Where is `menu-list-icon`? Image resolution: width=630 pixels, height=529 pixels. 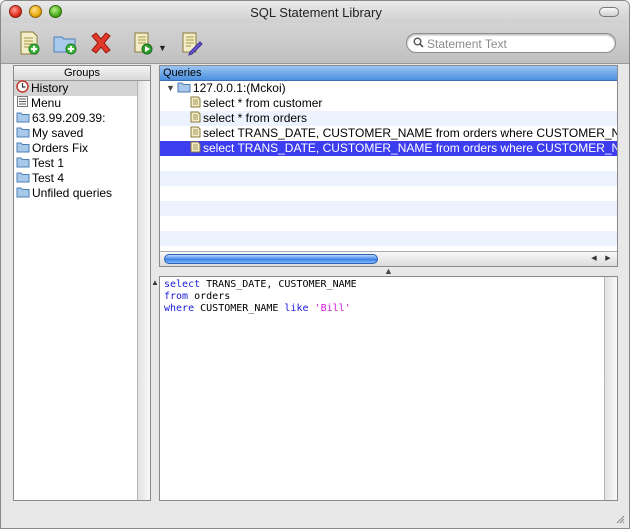 menu-list-icon is located at coordinates (22, 103).